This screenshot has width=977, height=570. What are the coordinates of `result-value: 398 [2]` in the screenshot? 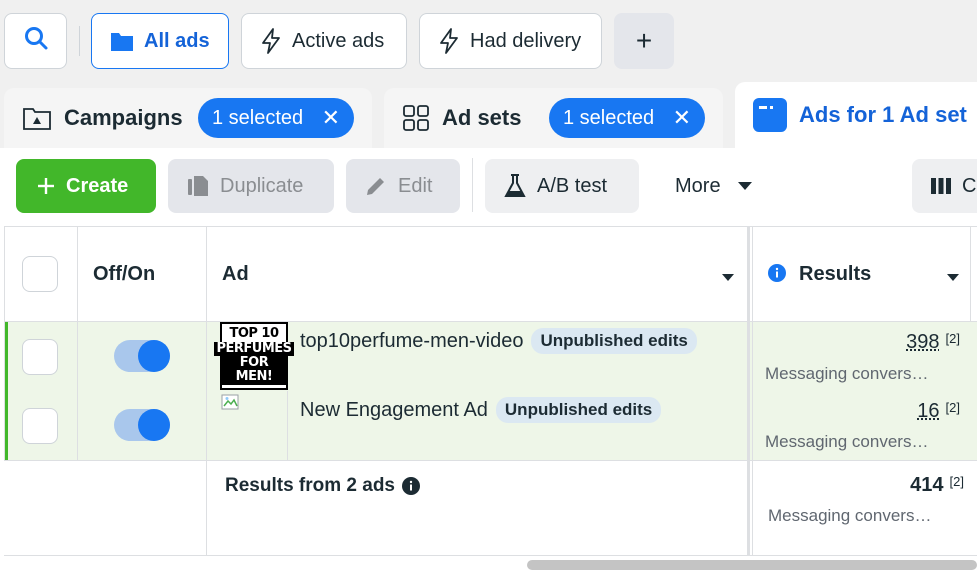 It's located at (920, 342).